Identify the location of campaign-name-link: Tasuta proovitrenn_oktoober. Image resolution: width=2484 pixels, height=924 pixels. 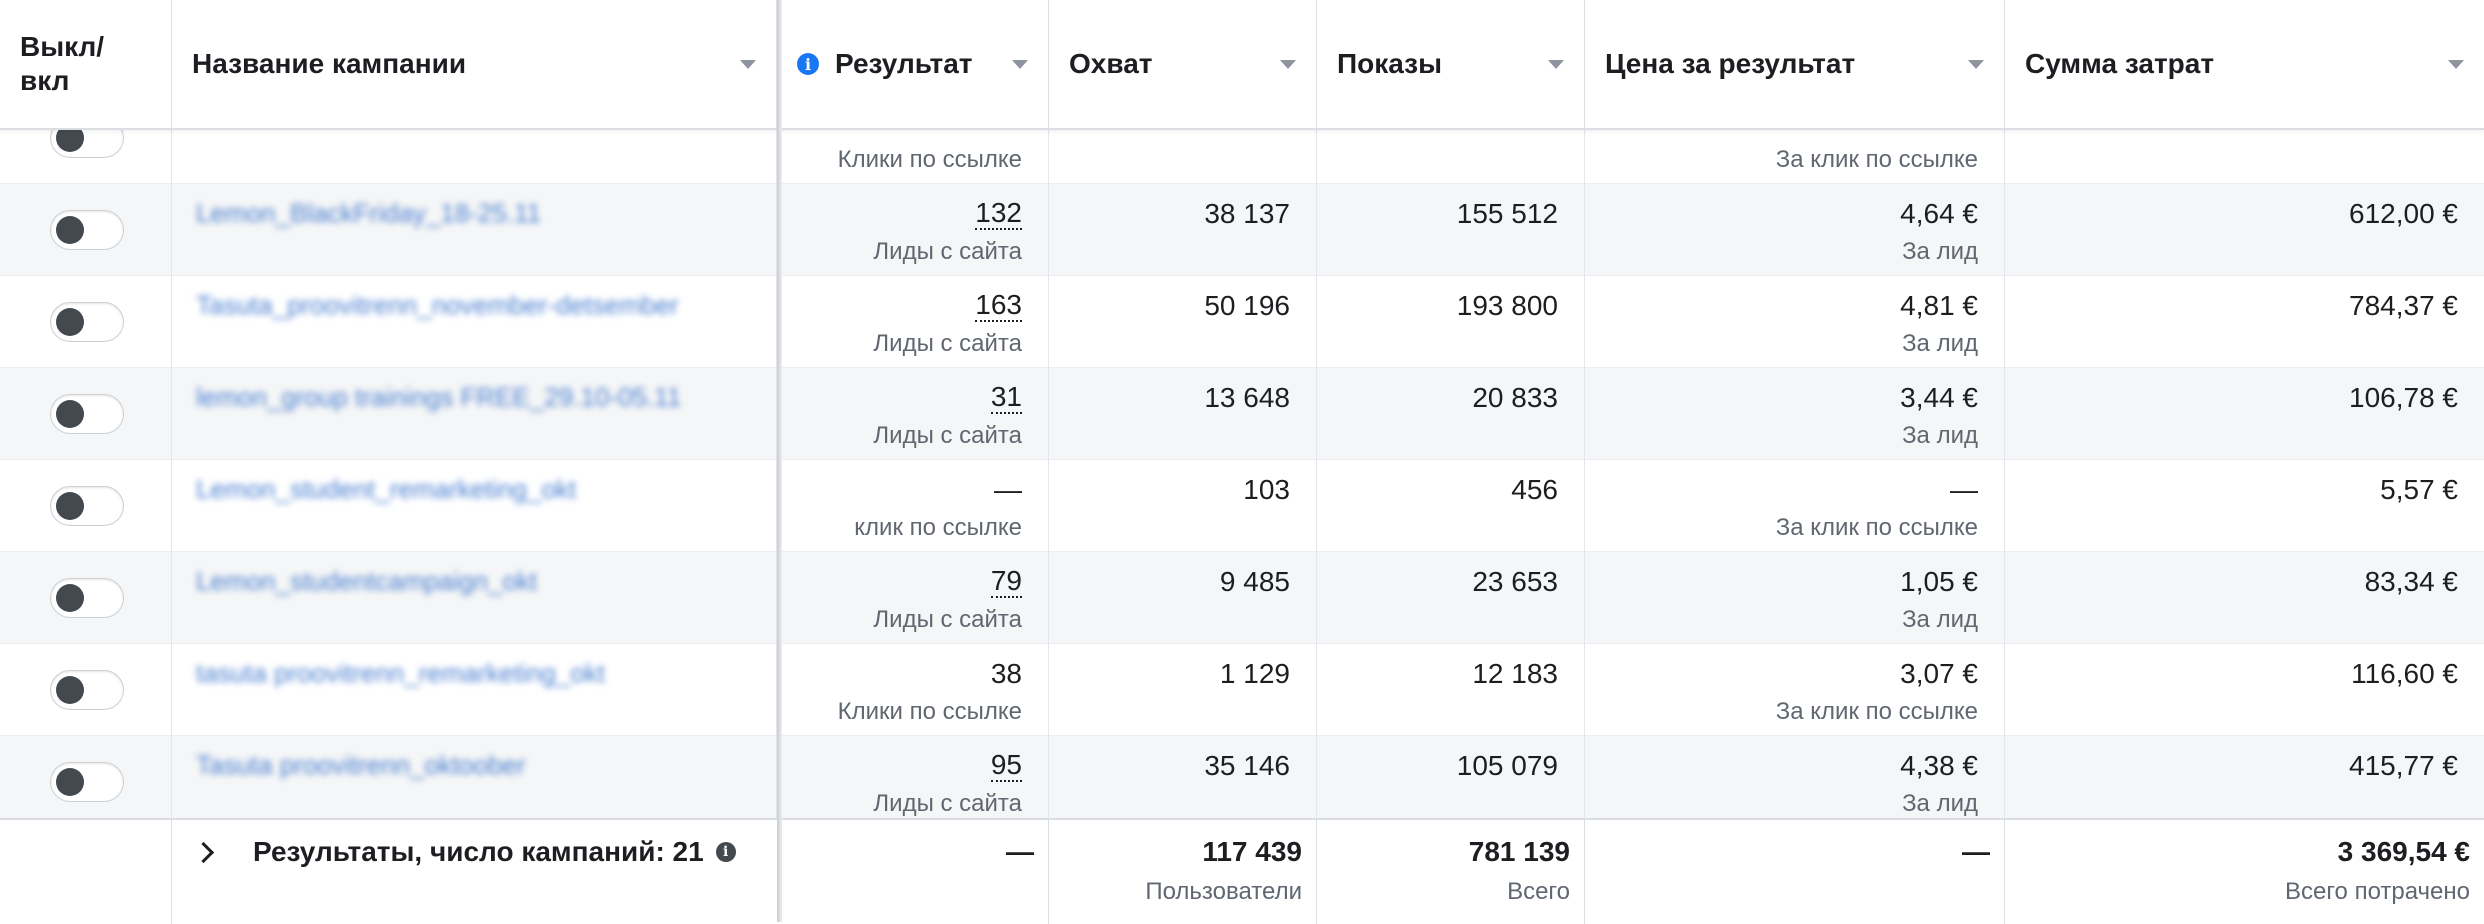
(361, 765).